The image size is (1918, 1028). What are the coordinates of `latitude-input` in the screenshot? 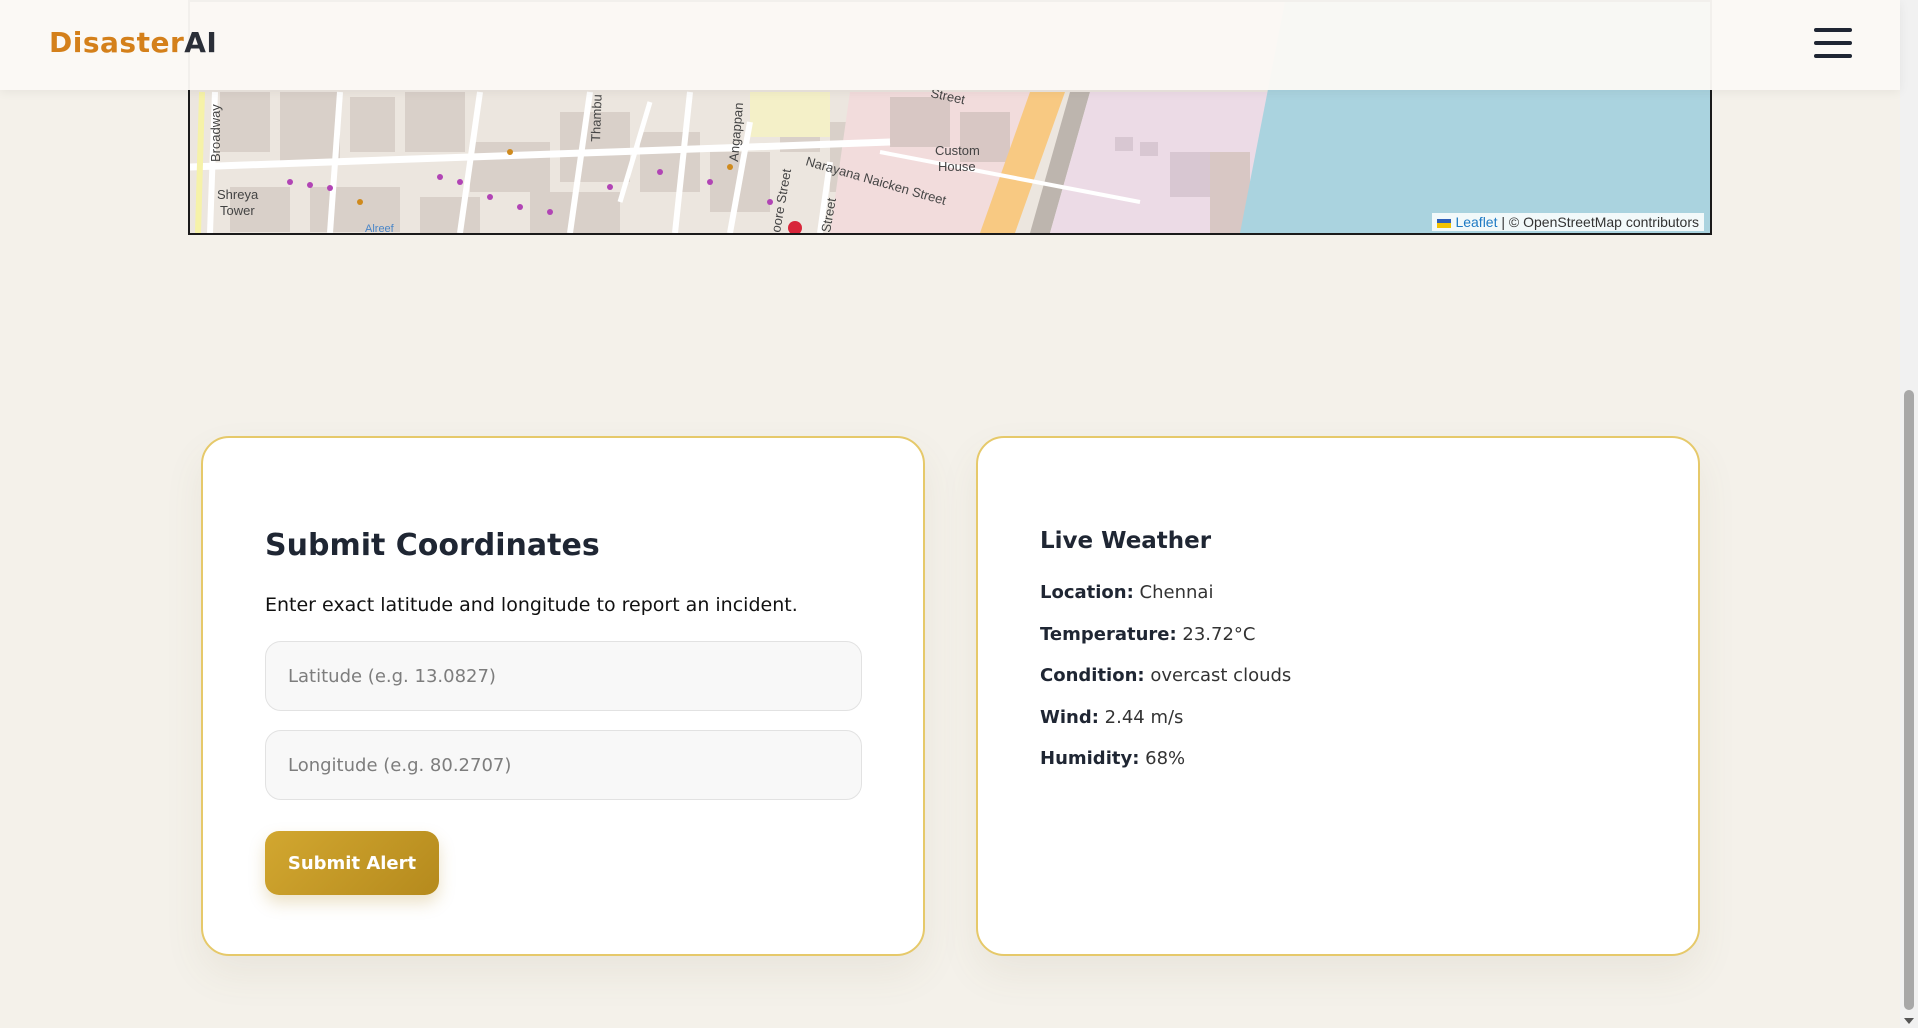 It's located at (563, 676).